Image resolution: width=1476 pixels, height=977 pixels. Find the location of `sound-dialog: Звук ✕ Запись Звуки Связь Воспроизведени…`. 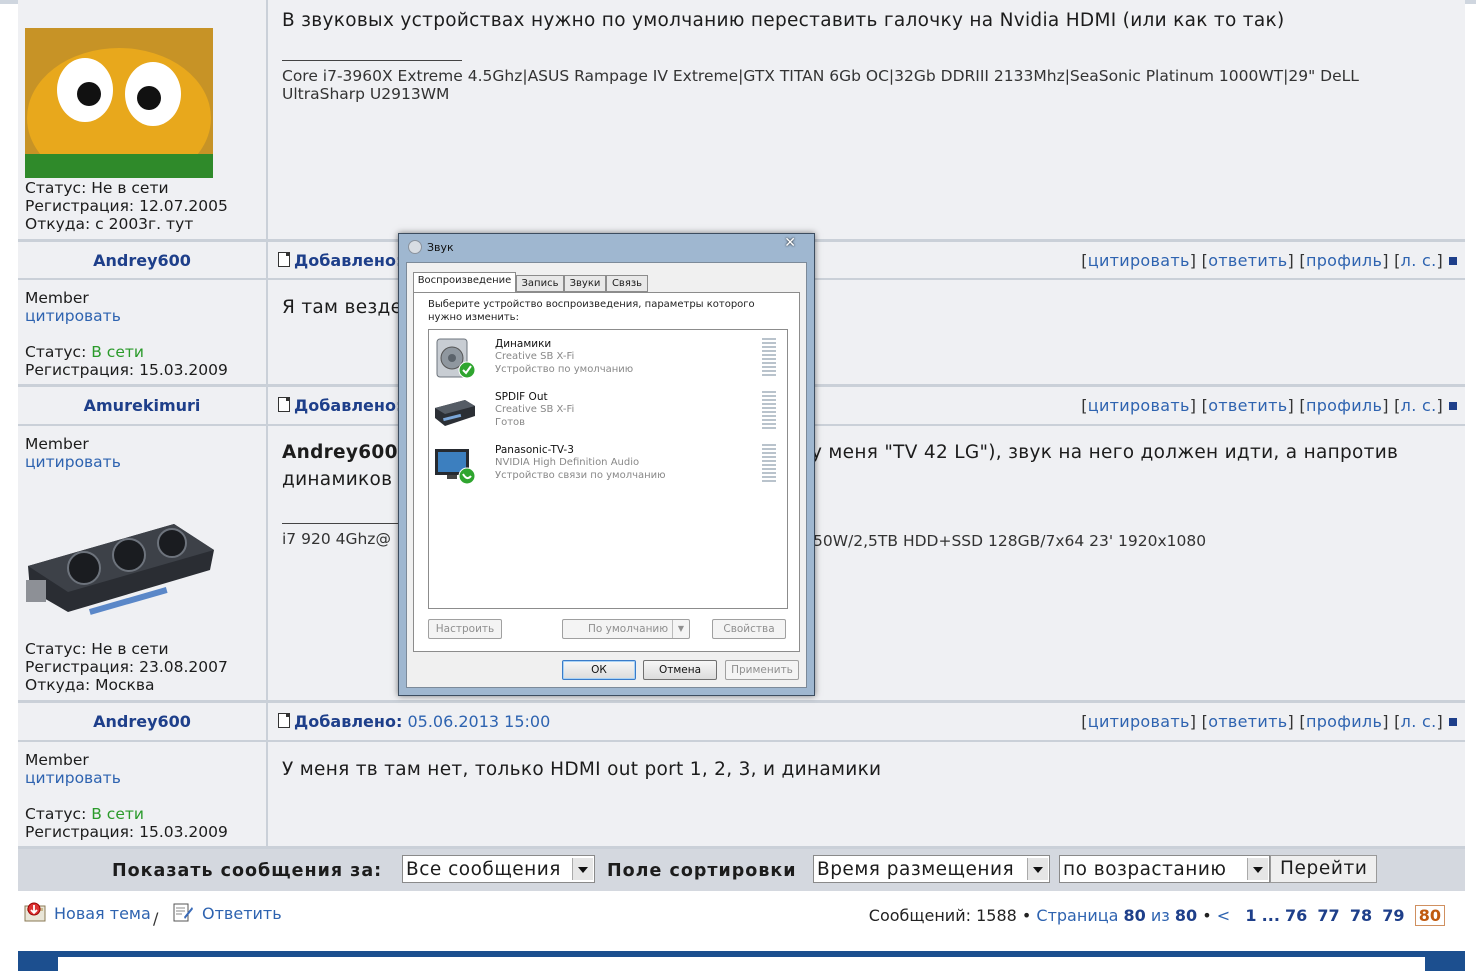

sound-dialog: Звук ✕ Запись Звуки Связь Воспроизведени… is located at coordinates (606, 464).